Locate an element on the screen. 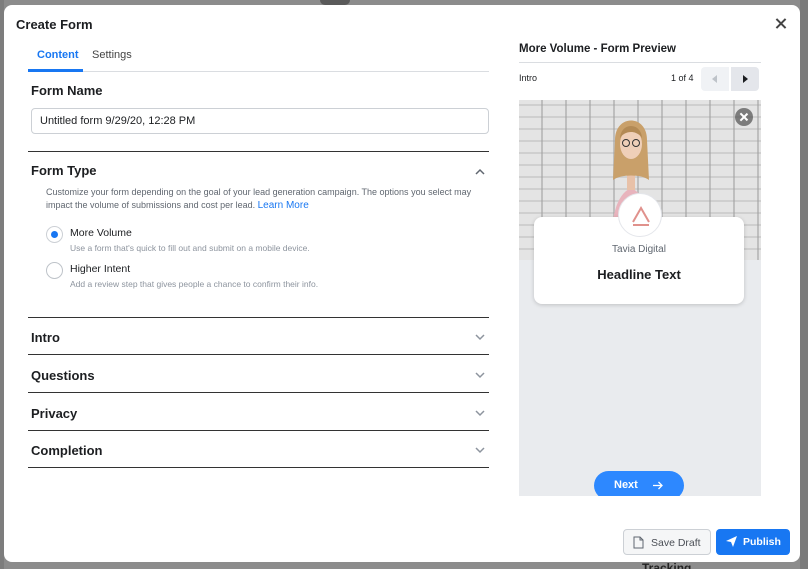 This screenshot has width=808, height=569. save-draft-label: Save Draft is located at coordinates (676, 543).